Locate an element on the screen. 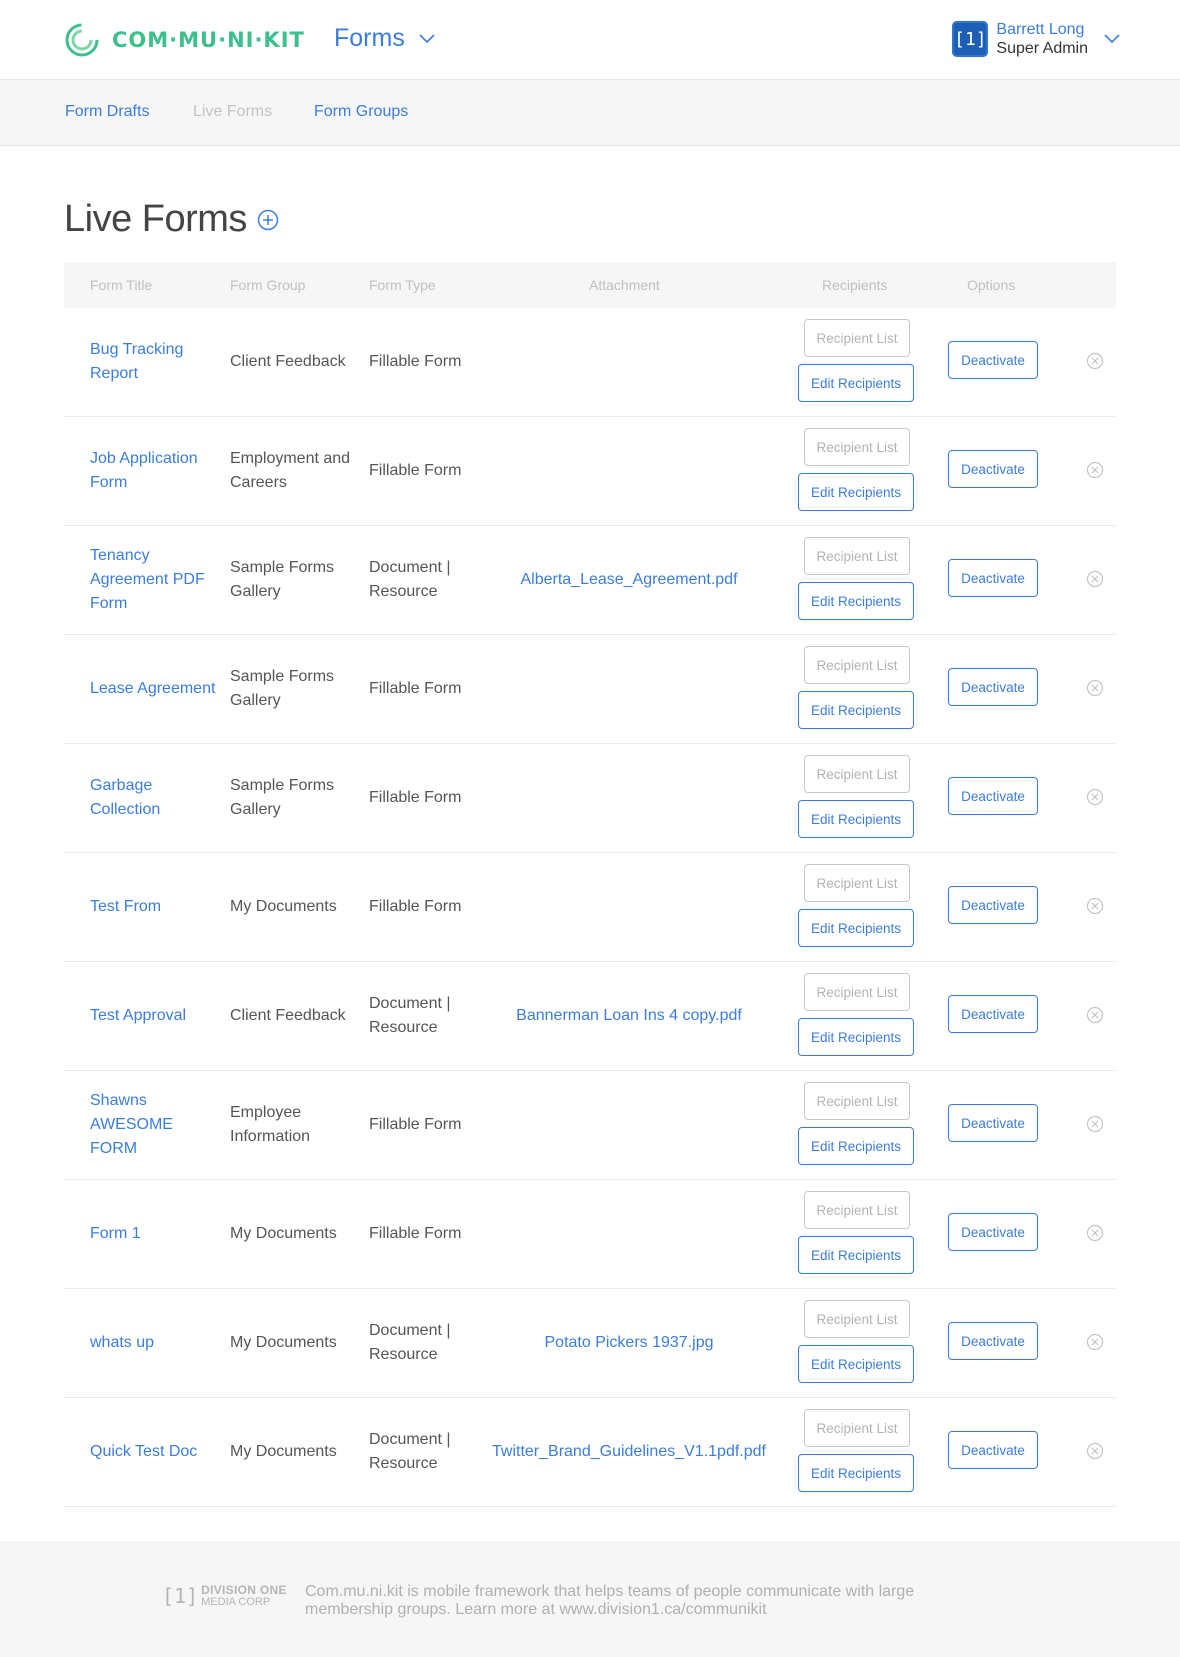  column-options: Options is located at coordinates (991, 285).